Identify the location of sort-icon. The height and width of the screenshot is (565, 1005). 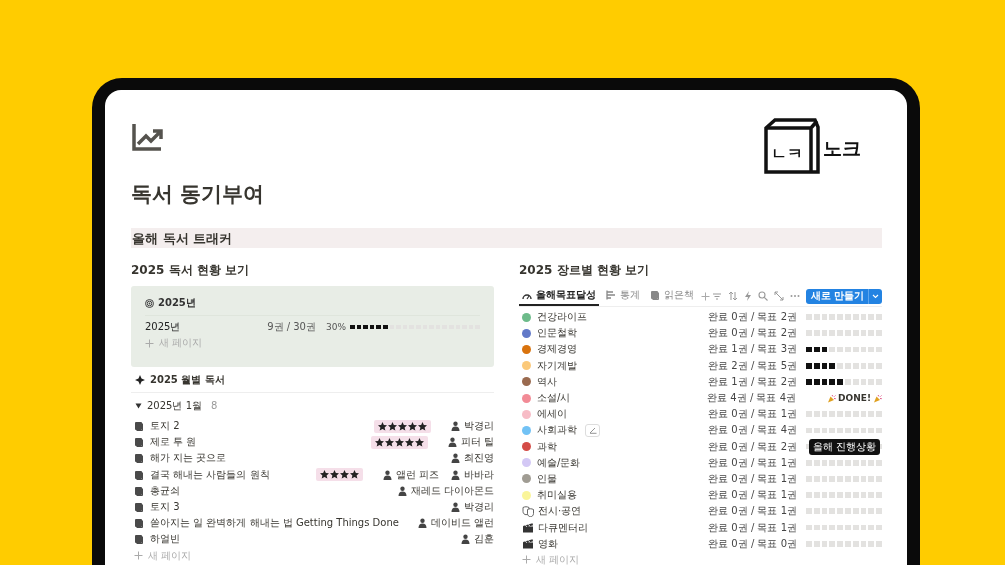
(732, 296).